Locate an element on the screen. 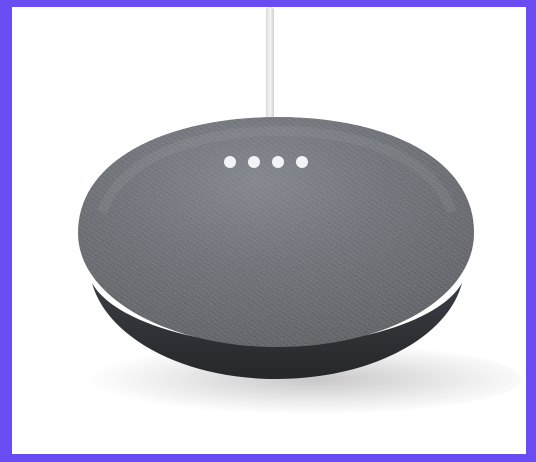  power-cable is located at coordinates (270, 63).